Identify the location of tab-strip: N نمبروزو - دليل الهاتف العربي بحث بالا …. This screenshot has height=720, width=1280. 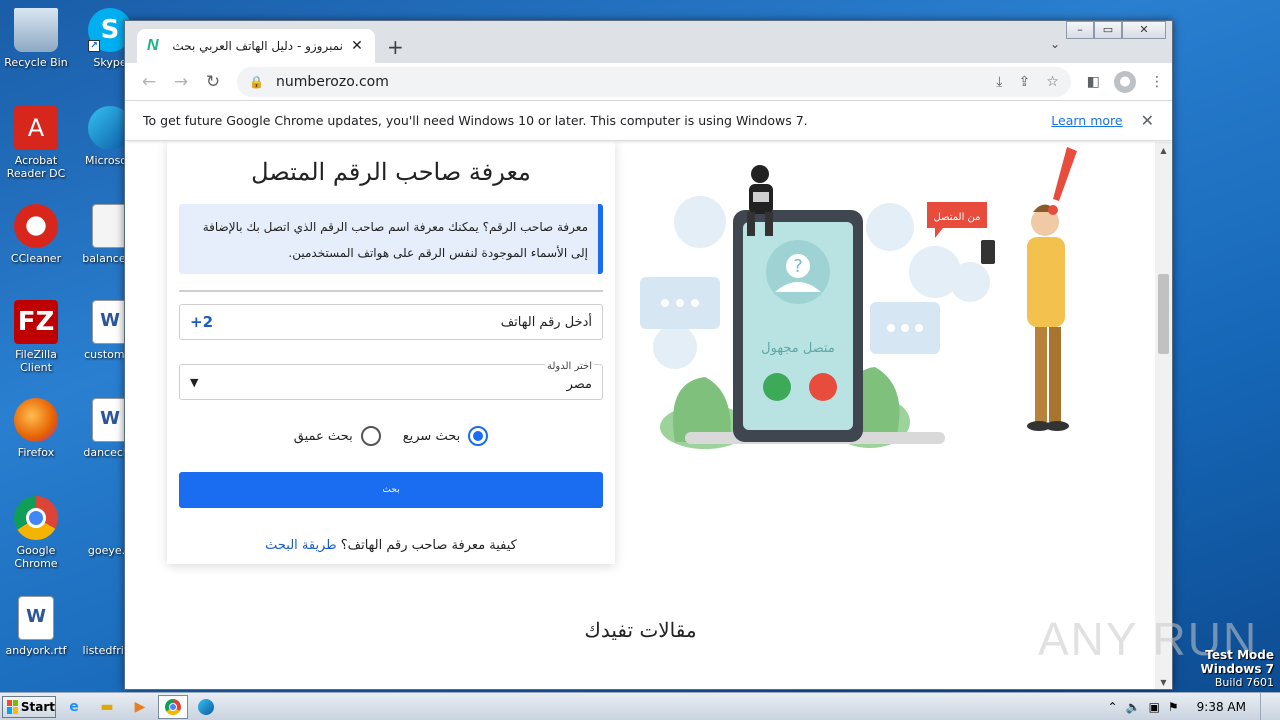
(648, 42).